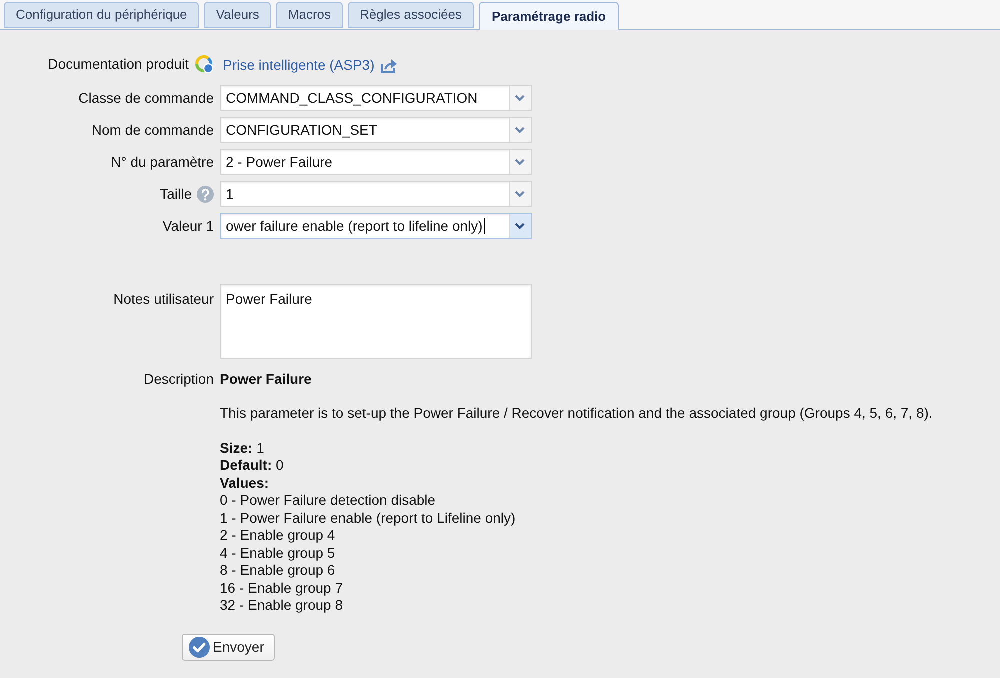  I want to click on value-line: 0 - Power Failure detection disable, so click(328, 501).